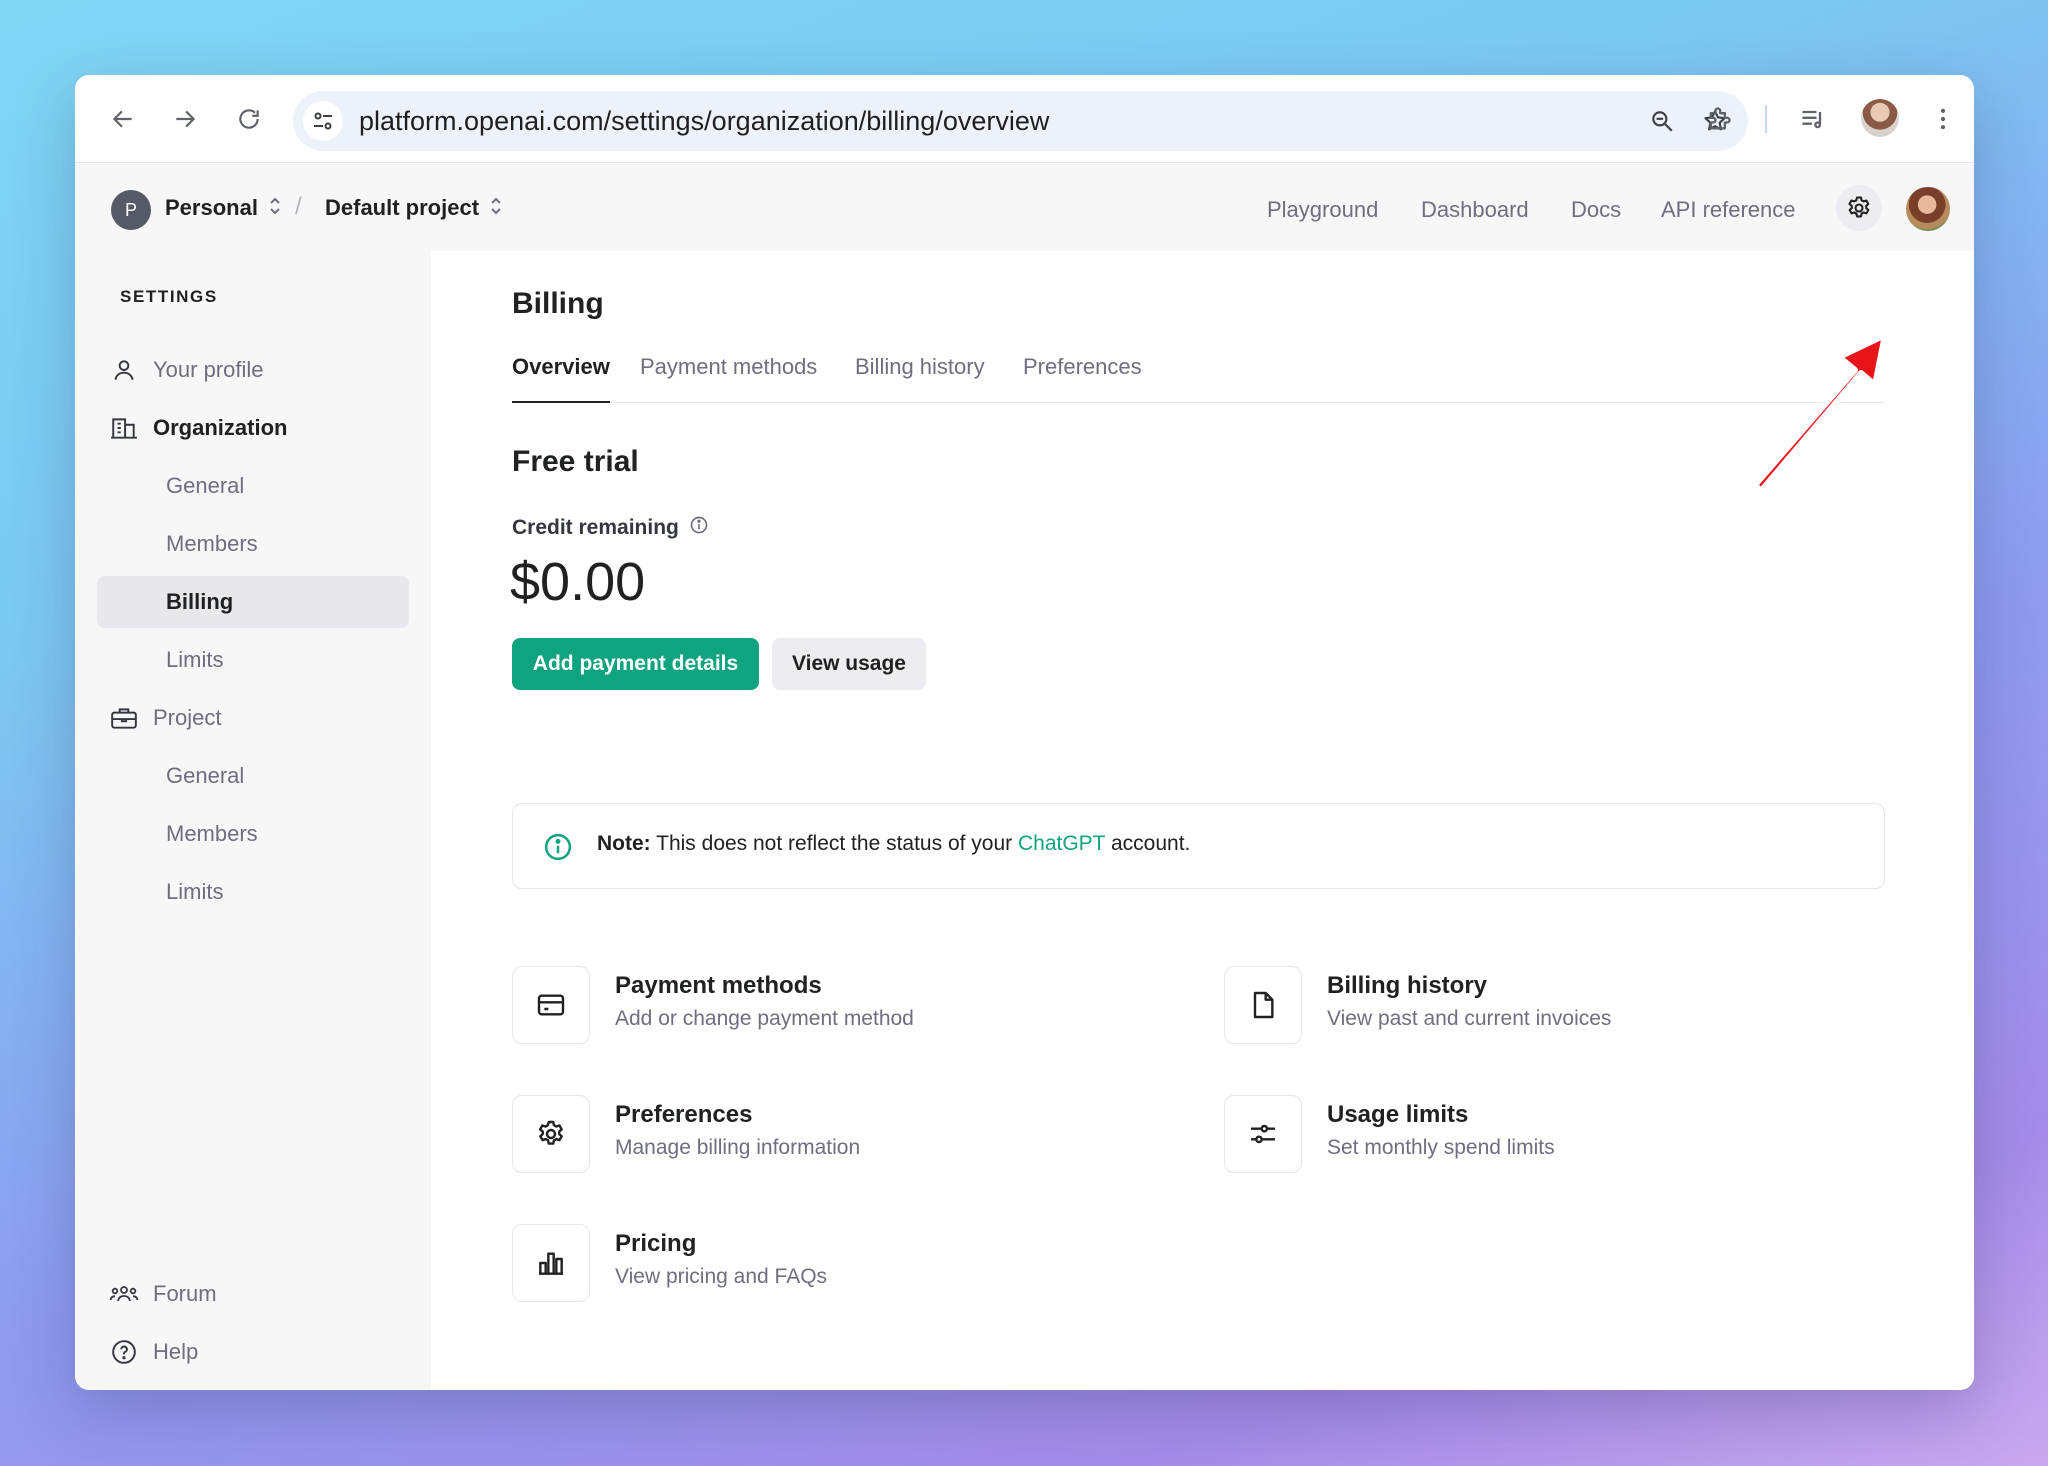 This screenshot has height=1466, width=2048. What do you see at coordinates (738, 1147) in the screenshot?
I see `card-desc: Manage billing information` at bounding box center [738, 1147].